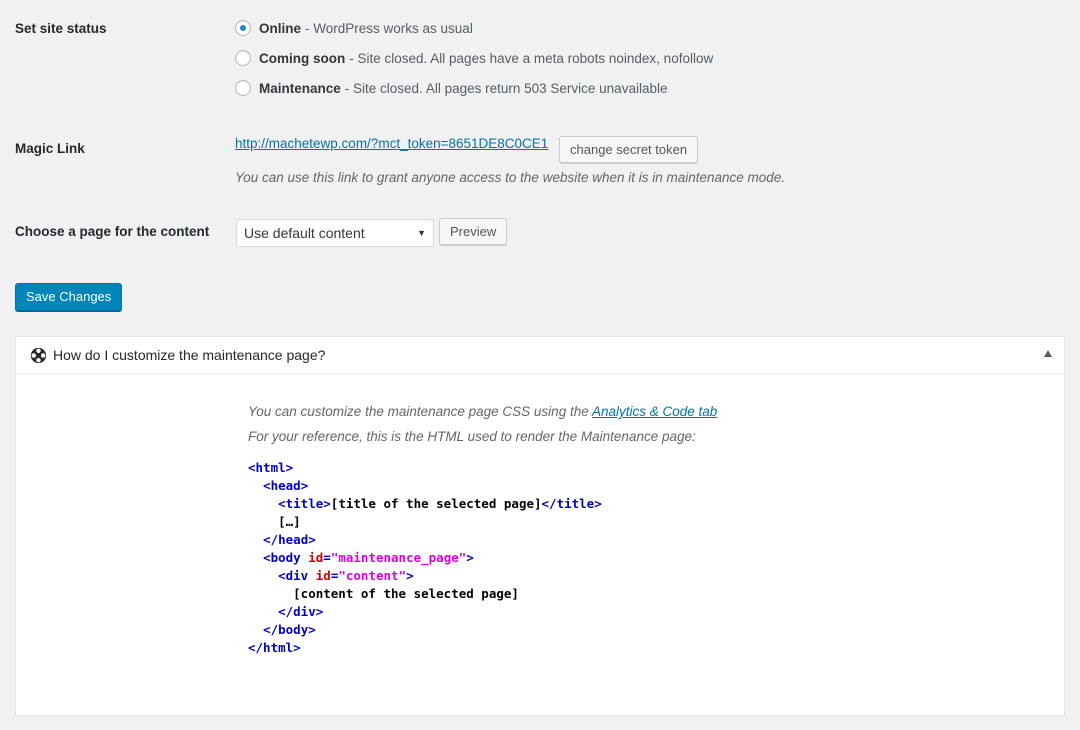  Describe the element at coordinates (286, 485) in the screenshot. I see `code-head-open: <head>` at that location.